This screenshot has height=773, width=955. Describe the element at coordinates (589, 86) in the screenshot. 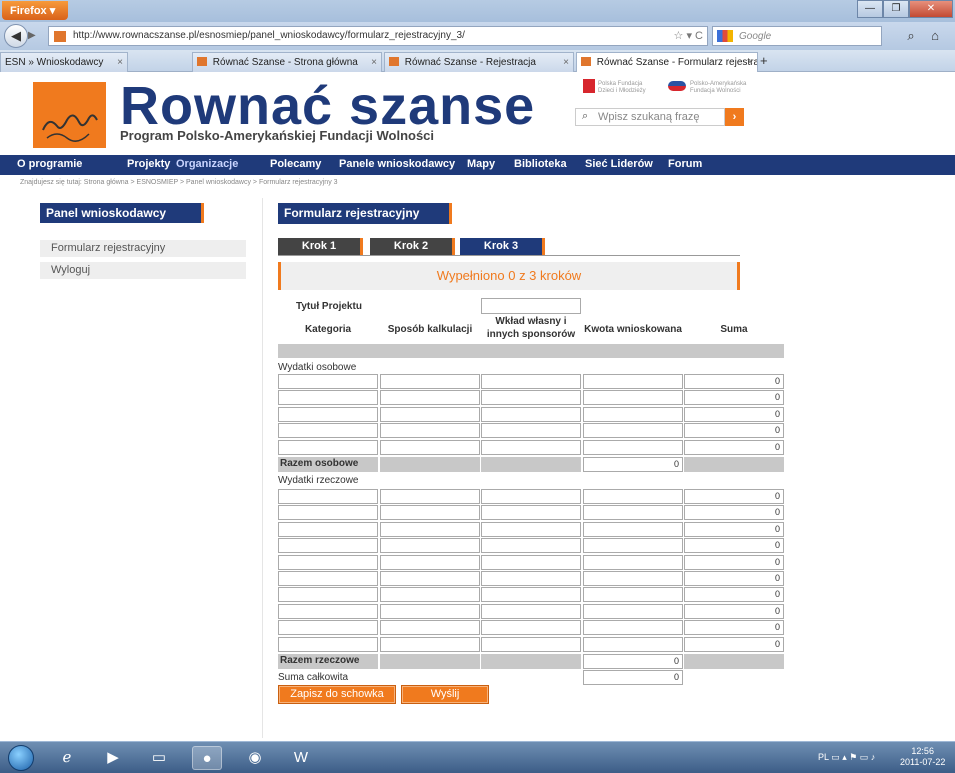

I see `partner1-logo-icon` at that location.